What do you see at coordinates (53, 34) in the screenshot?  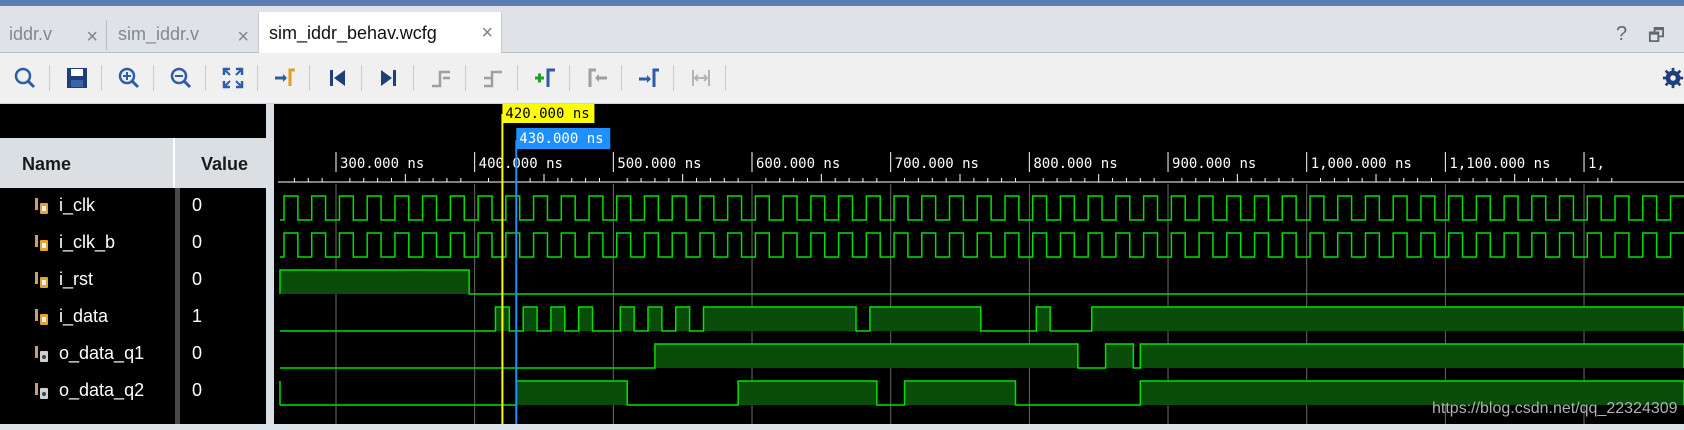 I see `tab-iddr-v: iddr.v ×` at bounding box center [53, 34].